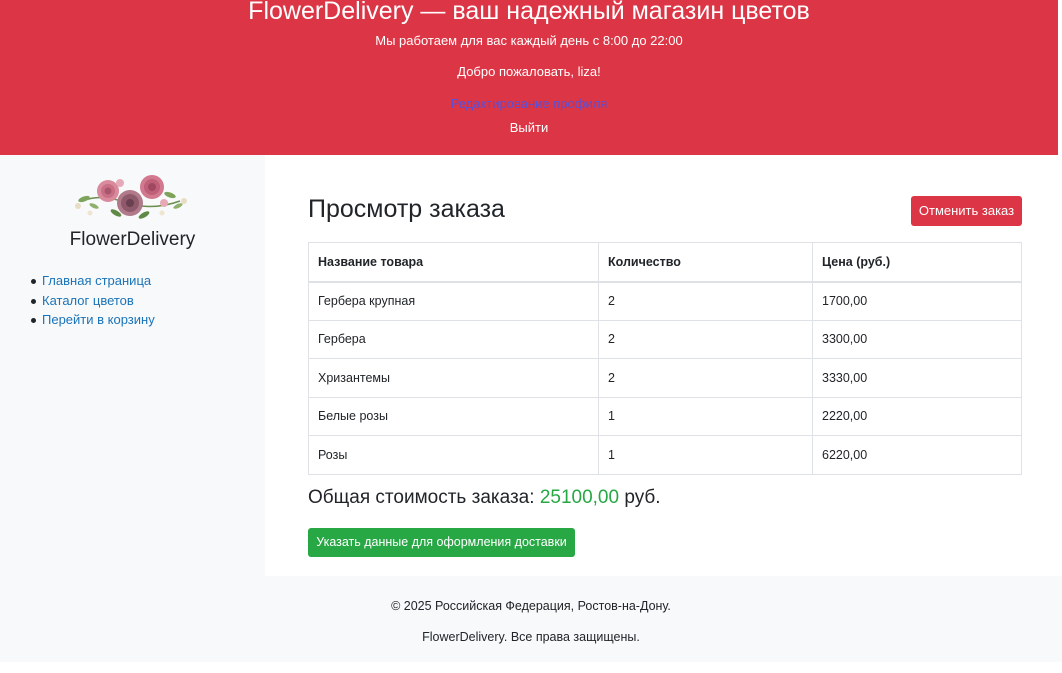 Image resolution: width=1062 pixels, height=673 pixels. I want to click on cancel-order-button: Отменить заказ, so click(966, 211).